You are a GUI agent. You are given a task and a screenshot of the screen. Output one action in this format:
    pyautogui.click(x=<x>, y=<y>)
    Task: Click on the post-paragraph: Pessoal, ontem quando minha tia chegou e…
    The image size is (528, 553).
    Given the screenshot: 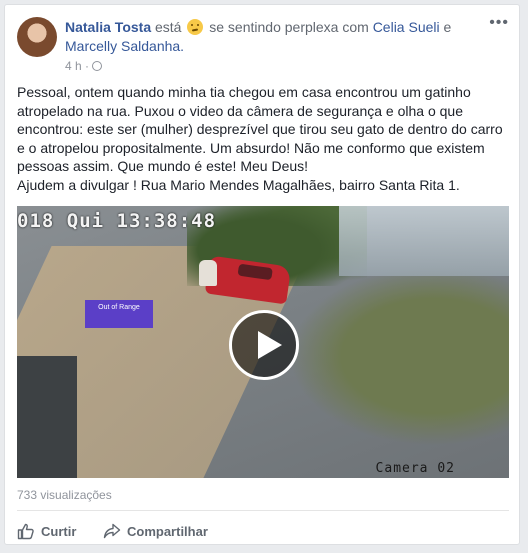 What is the action you would take?
    pyautogui.click(x=260, y=129)
    